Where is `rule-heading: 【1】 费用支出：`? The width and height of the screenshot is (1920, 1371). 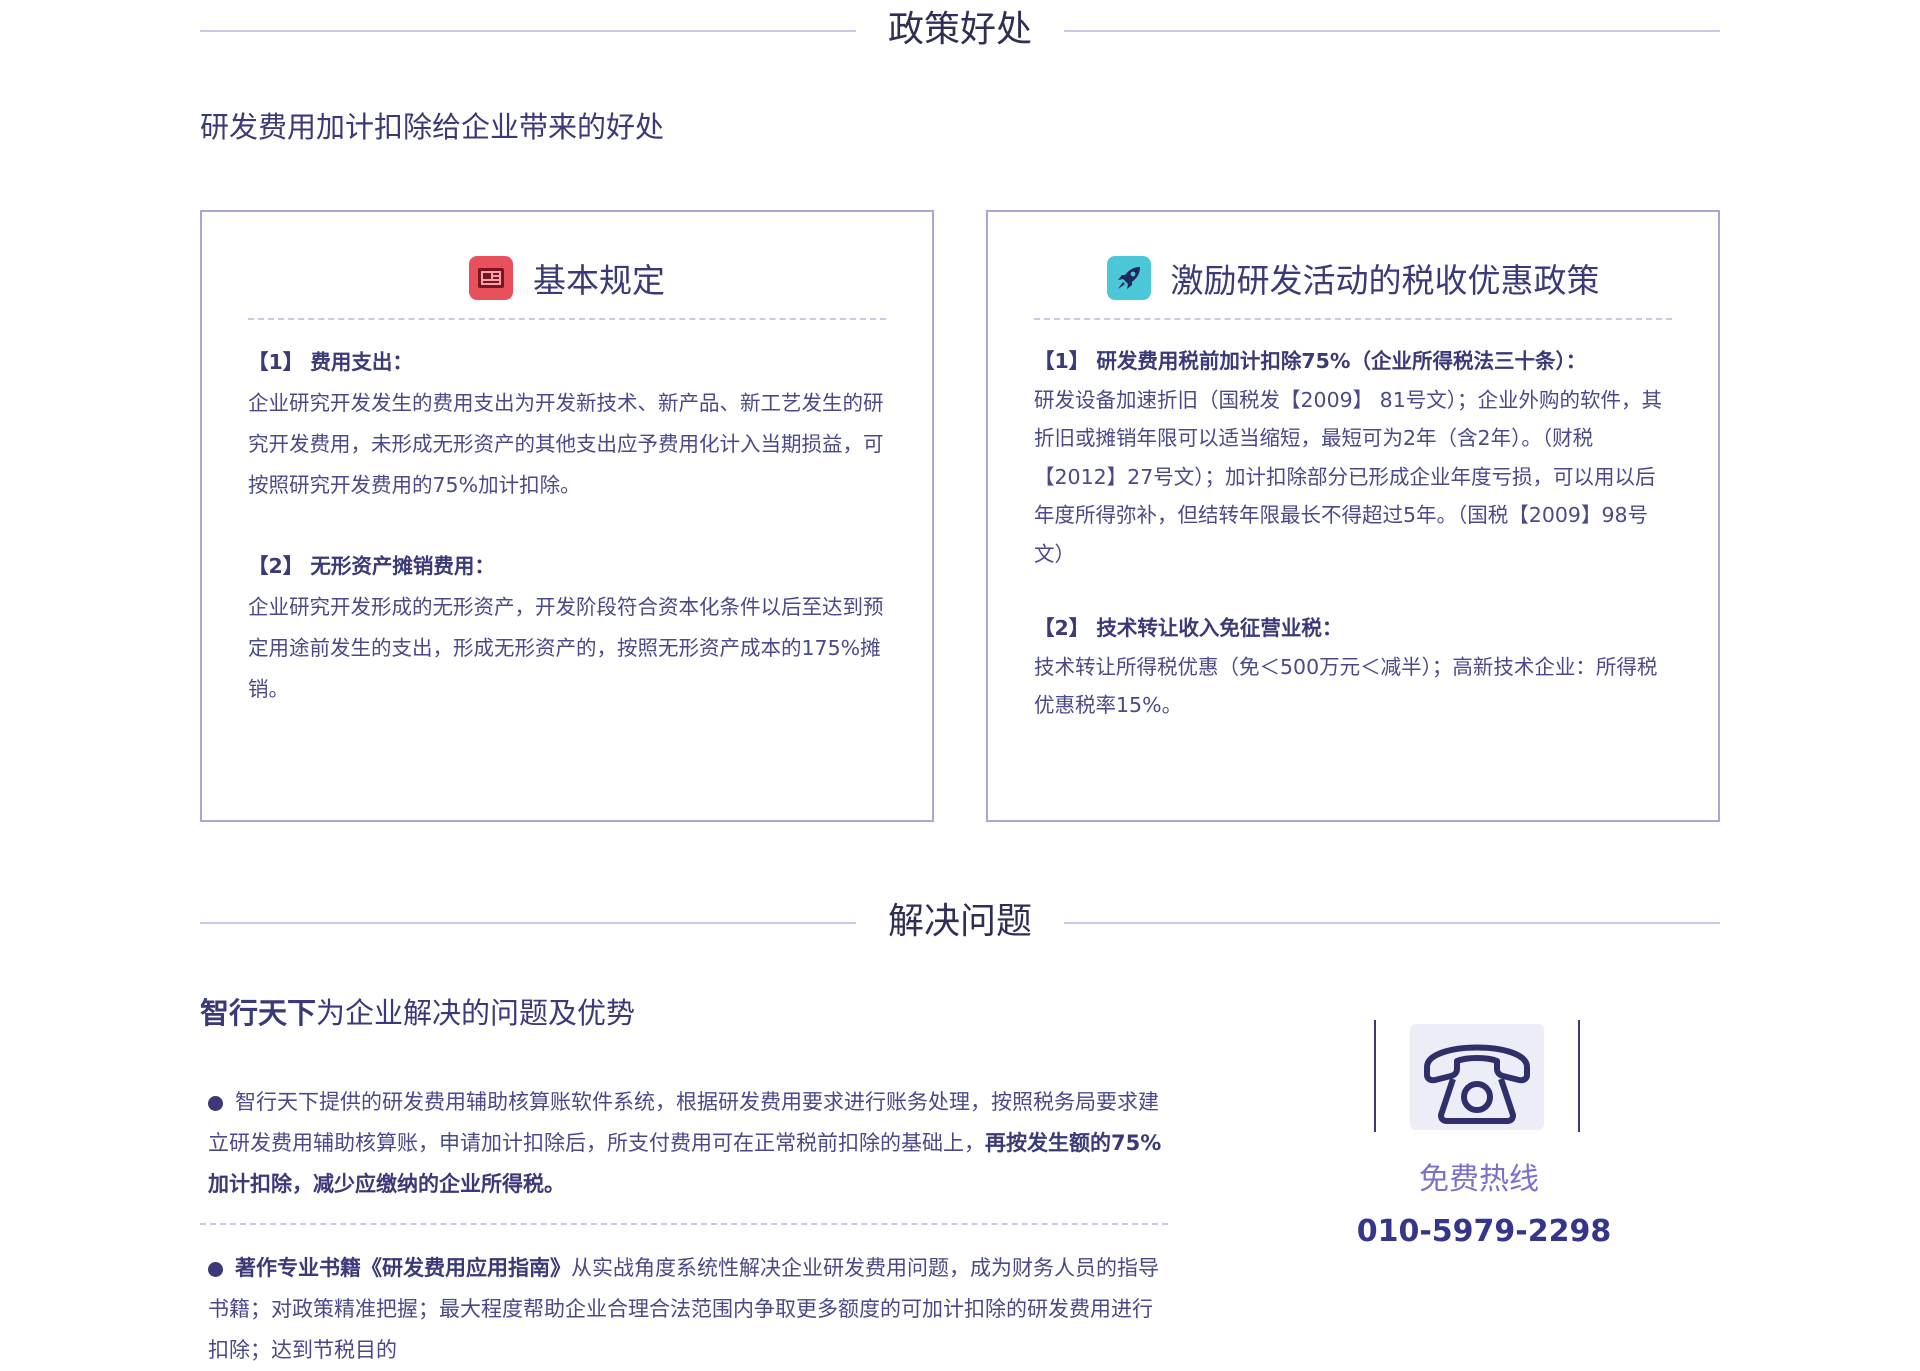
rule-heading: 【1】 费用支出： is located at coordinates (330, 362).